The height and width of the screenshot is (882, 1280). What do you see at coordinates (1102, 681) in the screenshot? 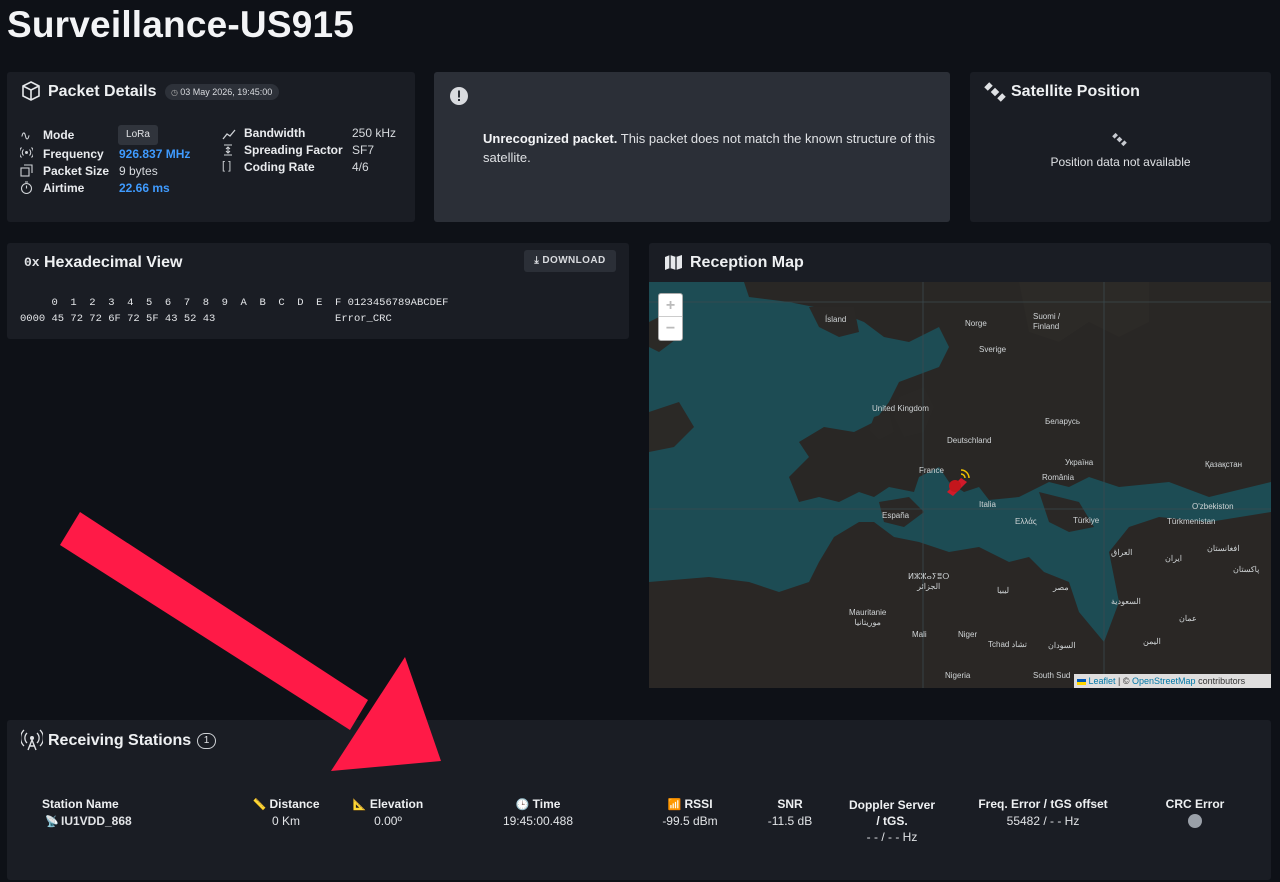
I see `leaflet-link: Leaflet` at bounding box center [1102, 681].